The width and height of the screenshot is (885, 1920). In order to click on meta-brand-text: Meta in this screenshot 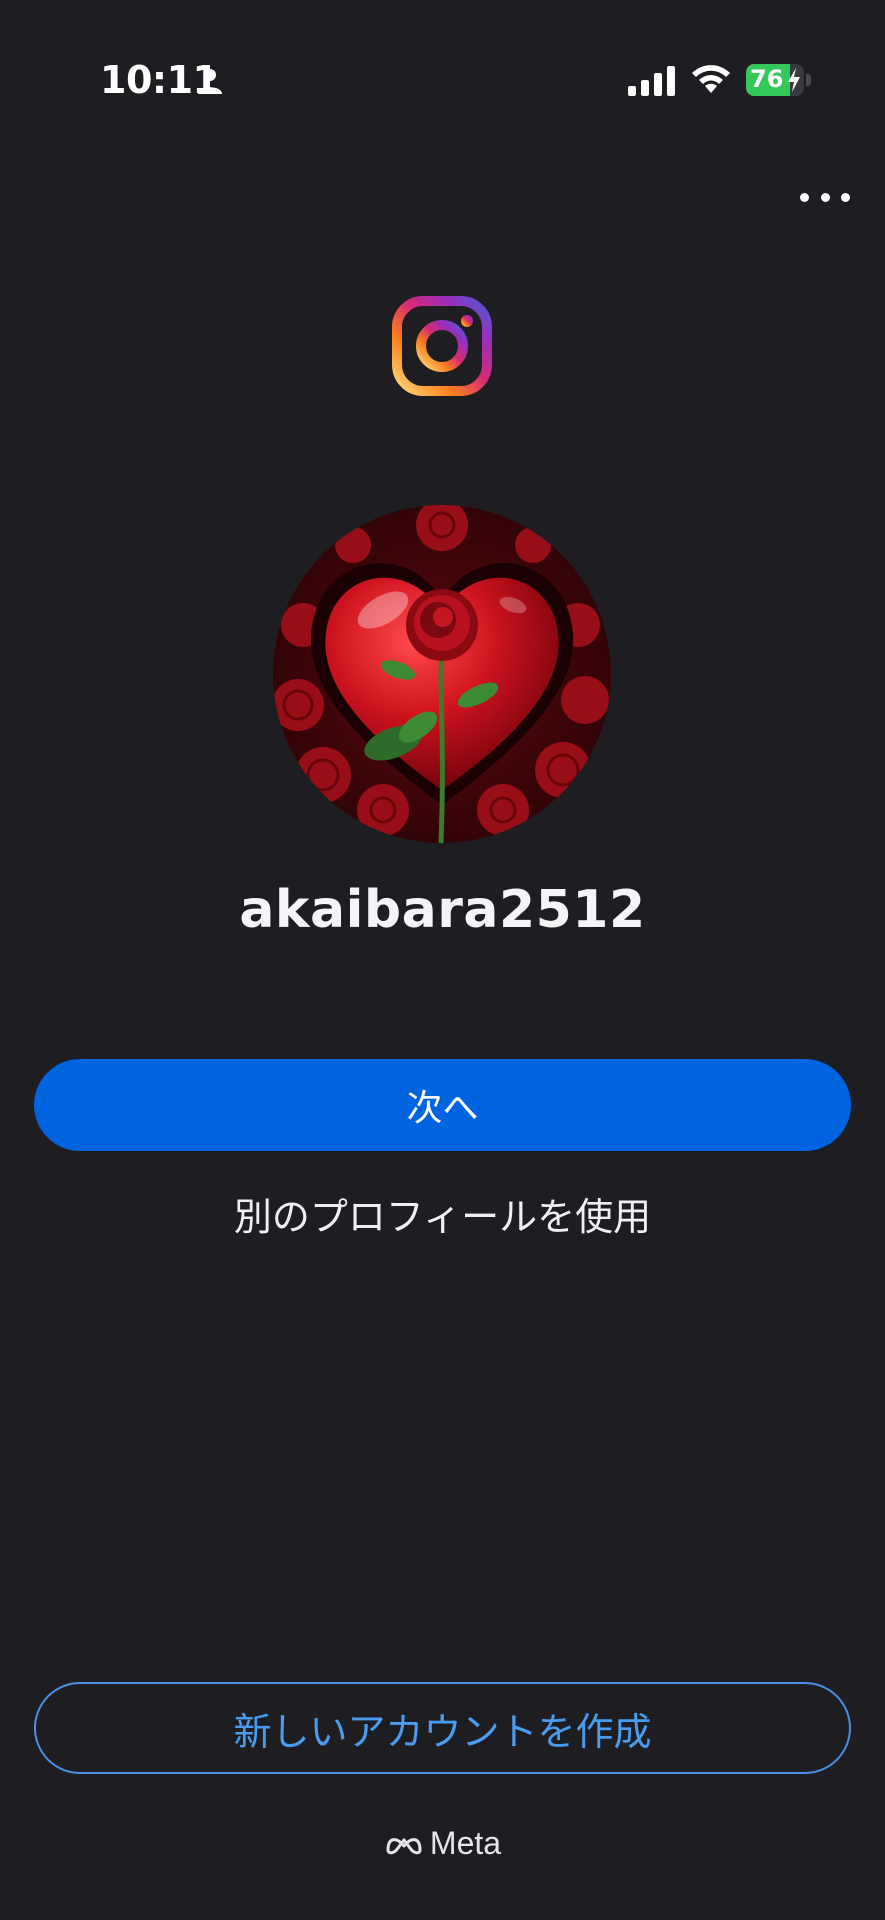, I will do `click(465, 1843)`.